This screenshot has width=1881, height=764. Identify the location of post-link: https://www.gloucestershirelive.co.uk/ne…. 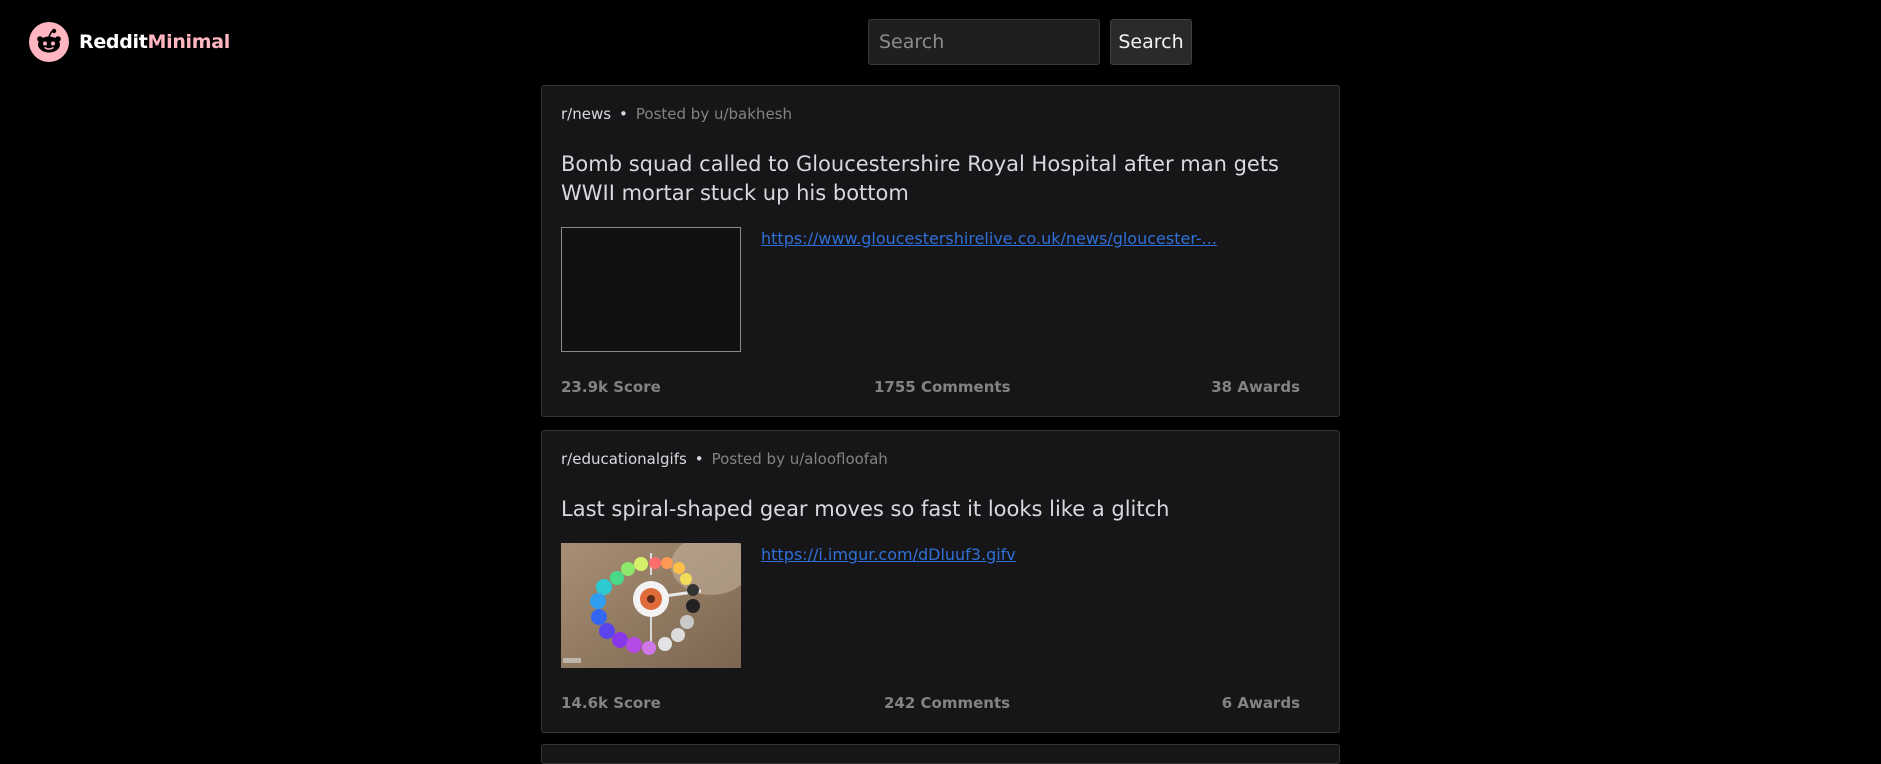
(989, 238).